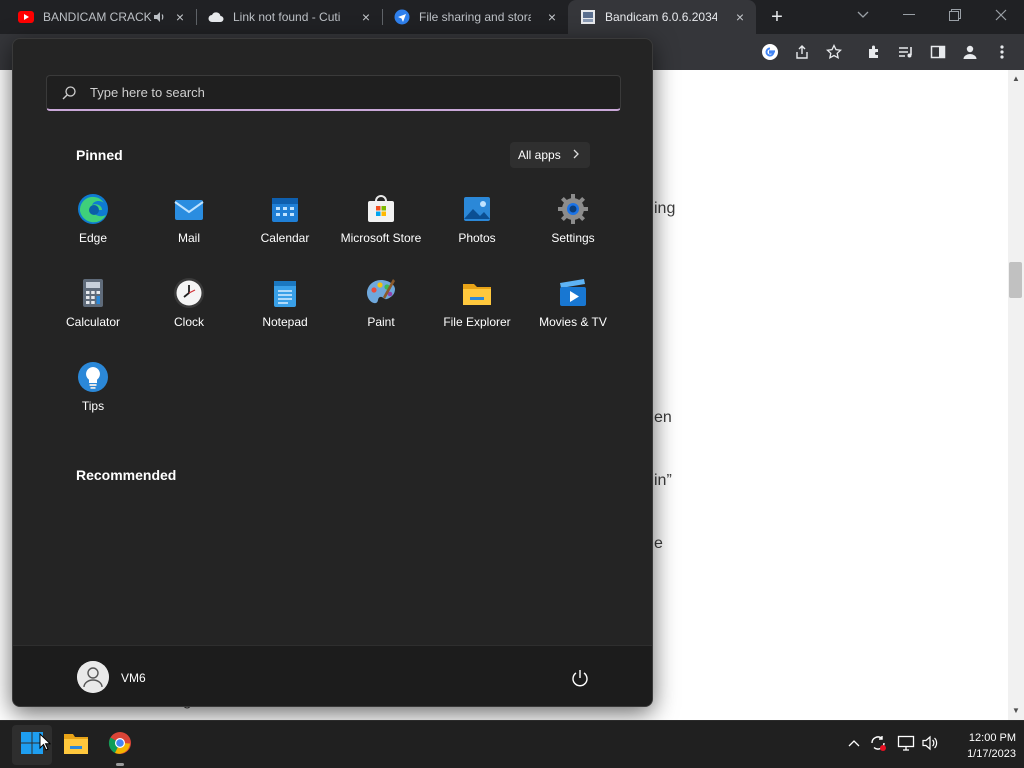  Describe the element at coordinates (512, 744) in the screenshot. I see `taskbar: 12:00 PM 1/17/2023` at that location.